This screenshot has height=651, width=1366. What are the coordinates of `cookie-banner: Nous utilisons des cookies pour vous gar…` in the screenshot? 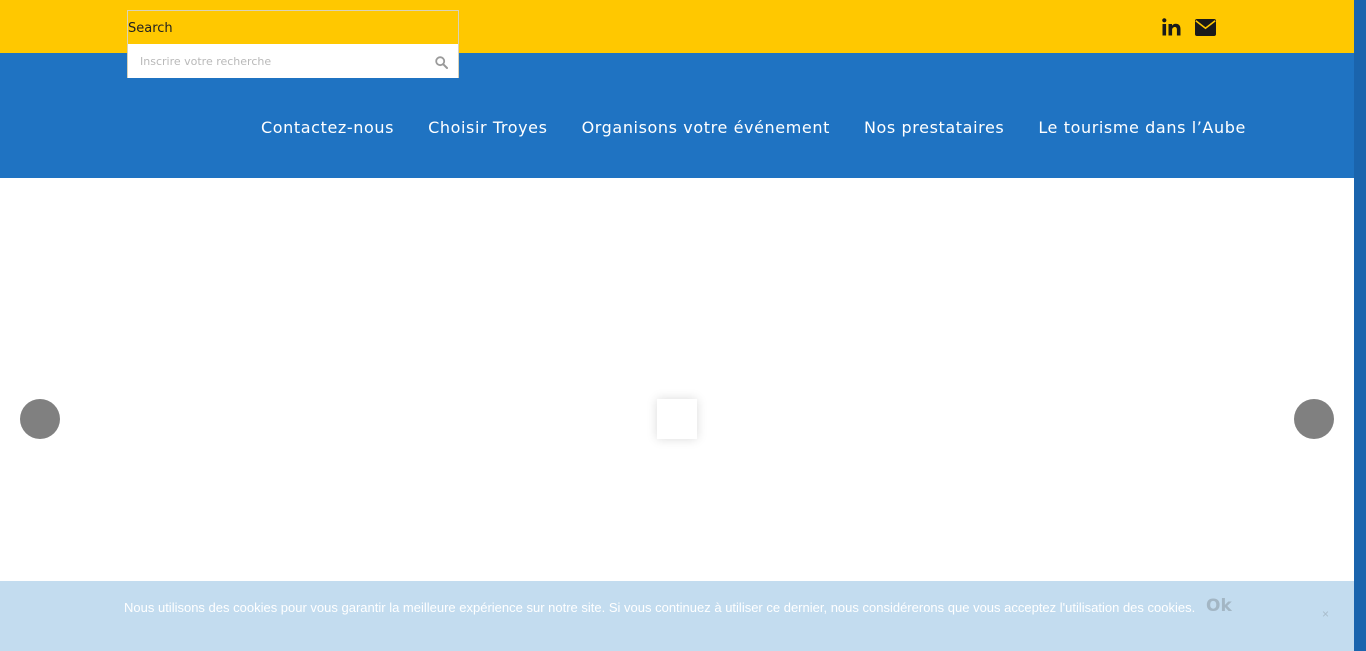 It's located at (677, 616).